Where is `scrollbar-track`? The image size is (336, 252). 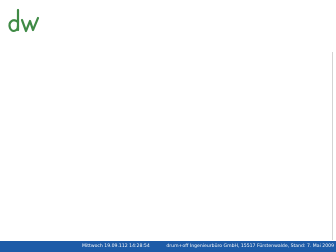 scrollbar-track is located at coordinates (332, 146).